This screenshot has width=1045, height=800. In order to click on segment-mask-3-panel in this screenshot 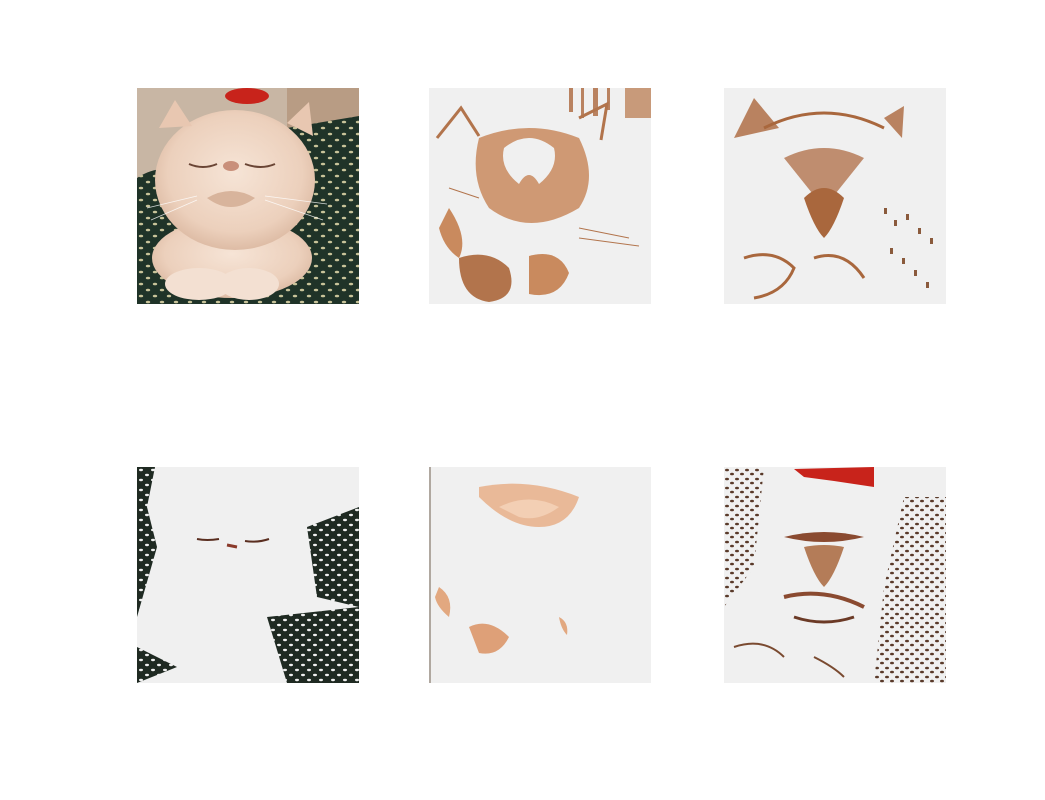, I will do `click(248, 575)`.